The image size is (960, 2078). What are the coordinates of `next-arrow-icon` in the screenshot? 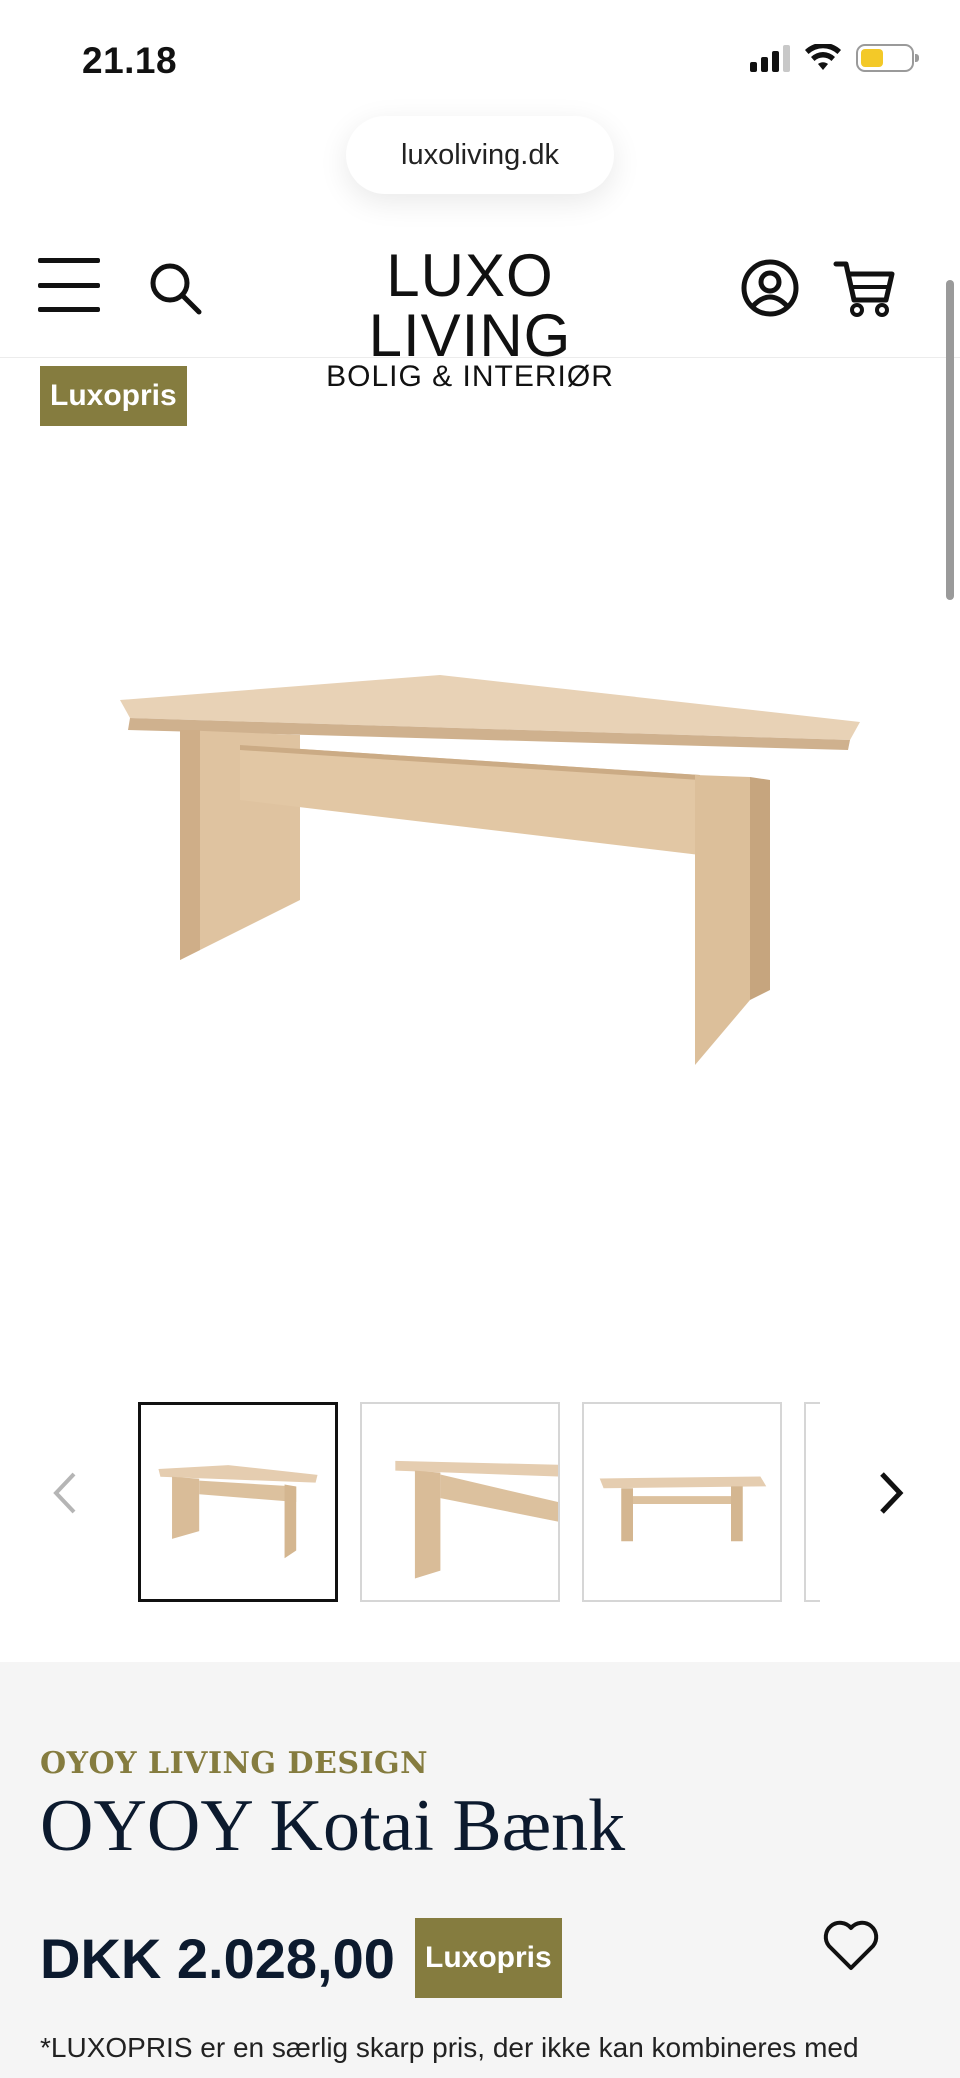 It's located at (890, 1493).